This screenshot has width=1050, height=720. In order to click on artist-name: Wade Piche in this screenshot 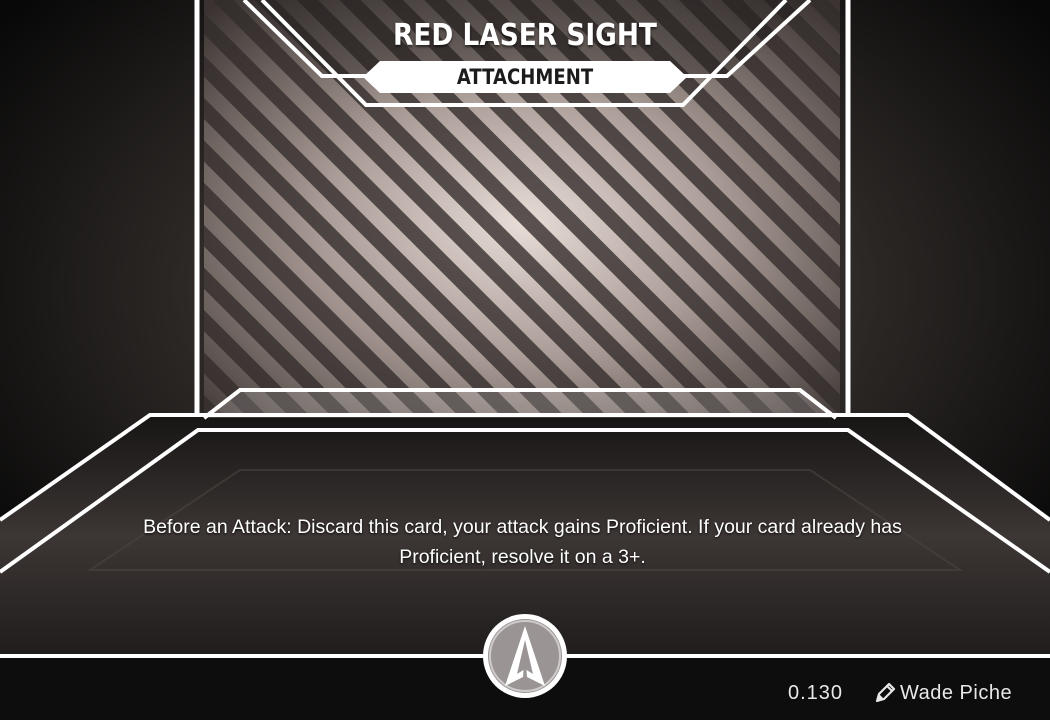, I will do `click(956, 692)`.